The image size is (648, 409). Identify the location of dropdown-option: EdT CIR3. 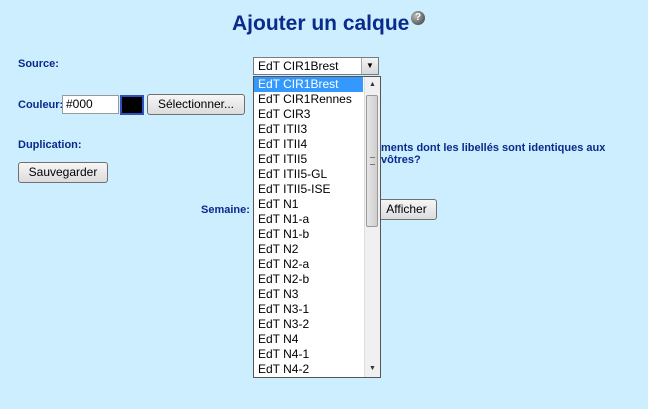
(308, 114).